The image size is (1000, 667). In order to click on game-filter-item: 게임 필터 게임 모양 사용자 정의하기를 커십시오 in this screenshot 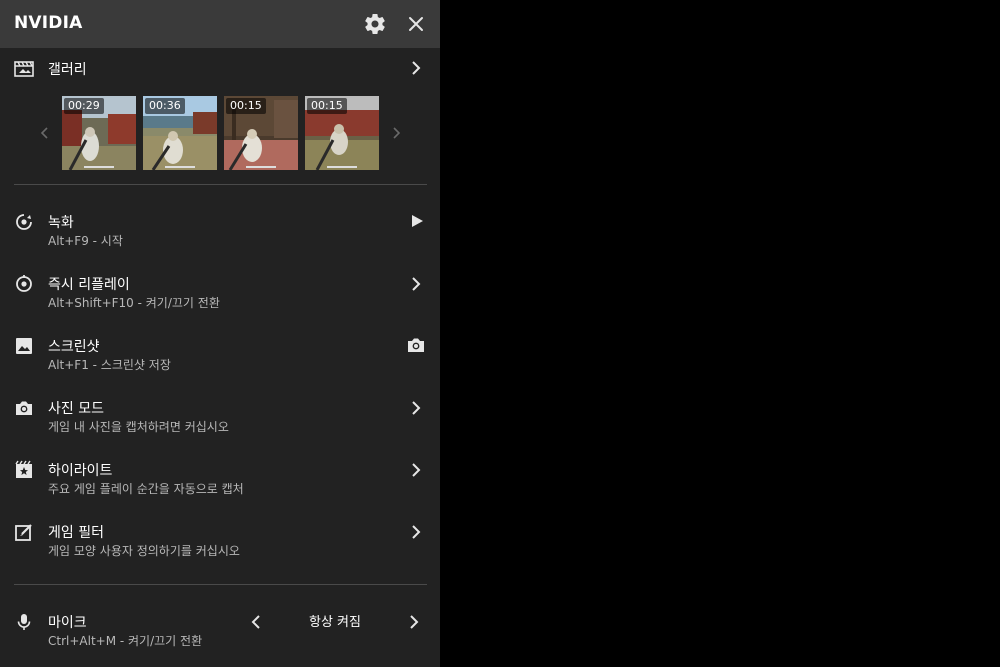, I will do `click(220, 542)`.